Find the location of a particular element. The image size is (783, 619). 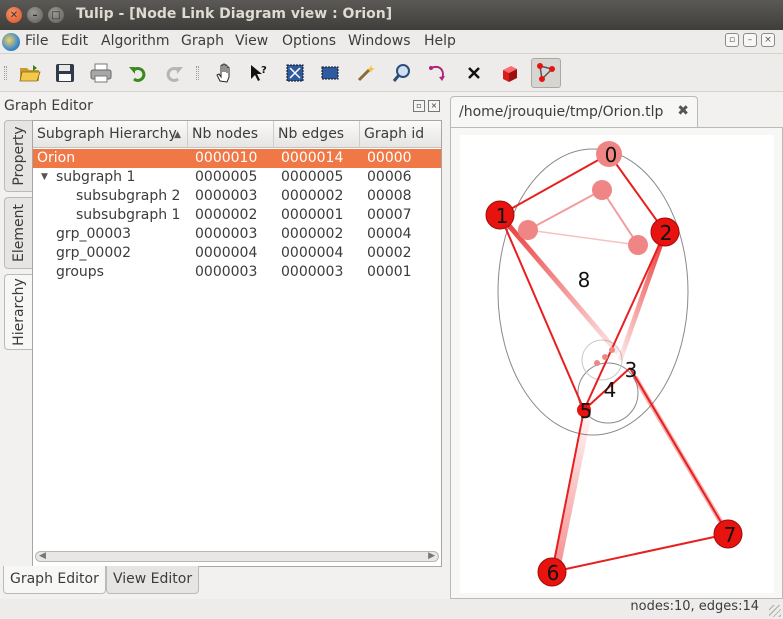

magic-wand-icon is located at coordinates (366, 73).